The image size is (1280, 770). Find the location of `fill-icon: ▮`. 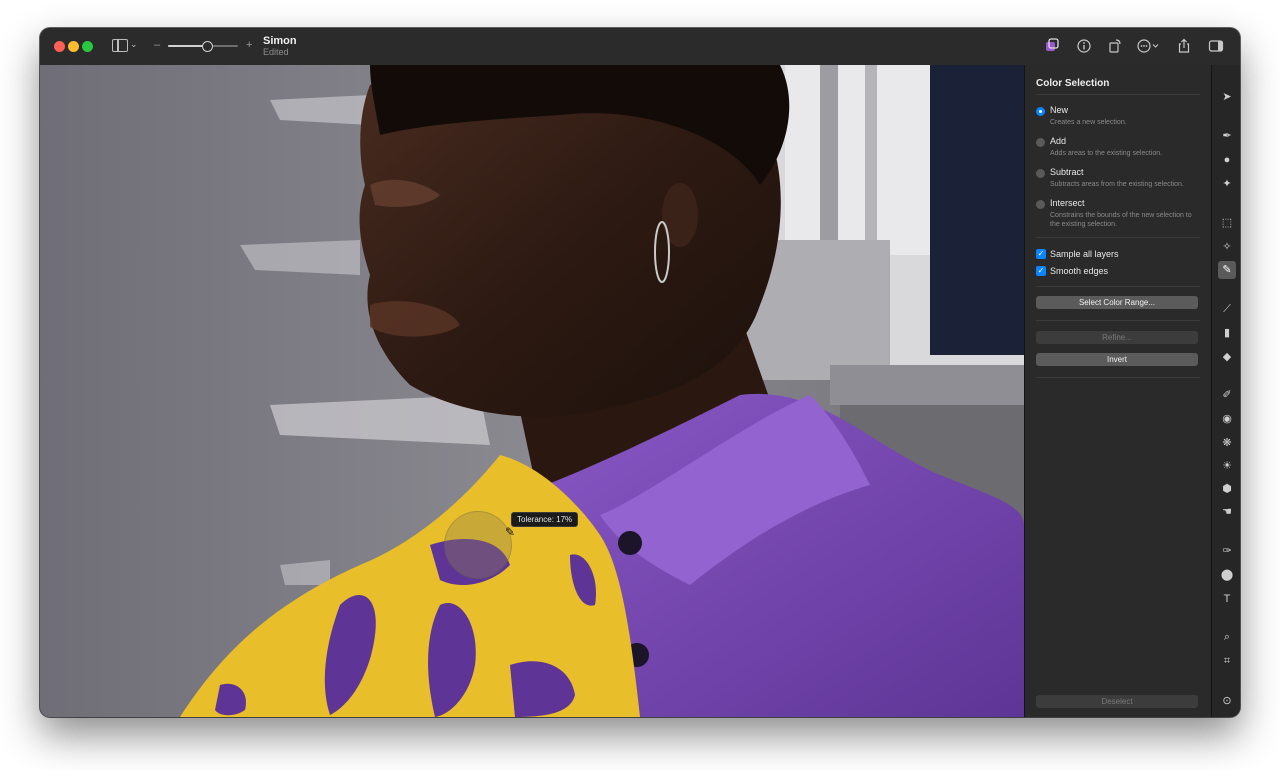

fill-icon: ▮ is located at coordinates (1227, 333).